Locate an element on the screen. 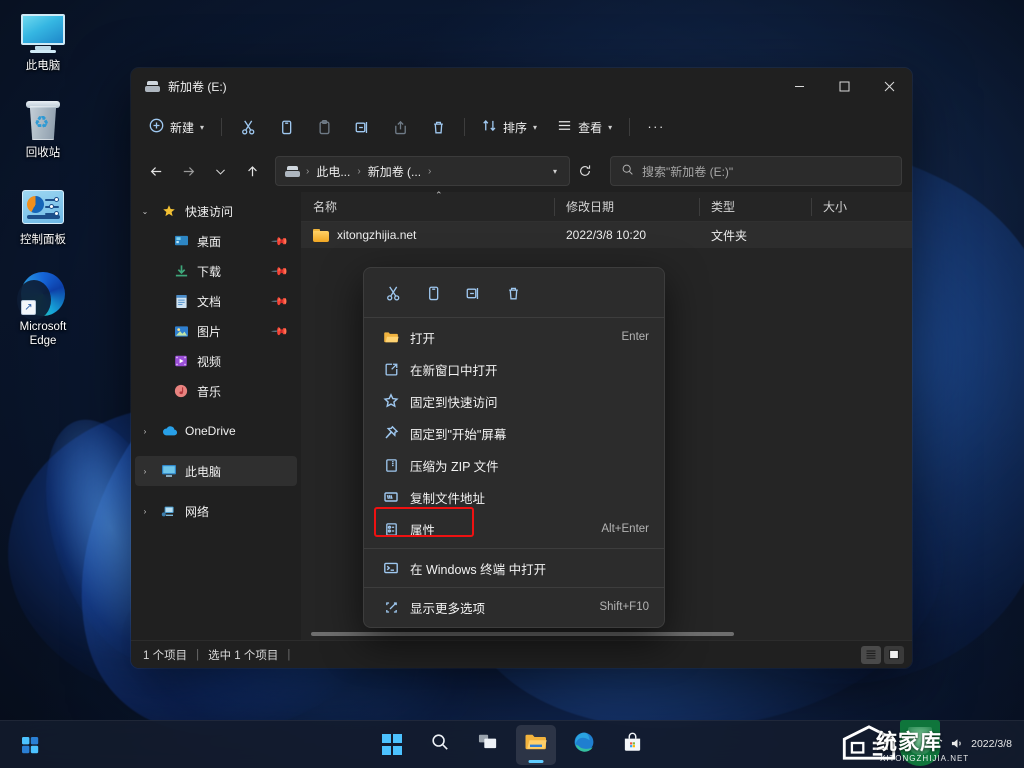 Image resolution: width=1024 pixels, height=768 pixels. table-row: xitongzhijia.net 2022/3/8 10:20 文件夹 is located at coordinates (606, 235).